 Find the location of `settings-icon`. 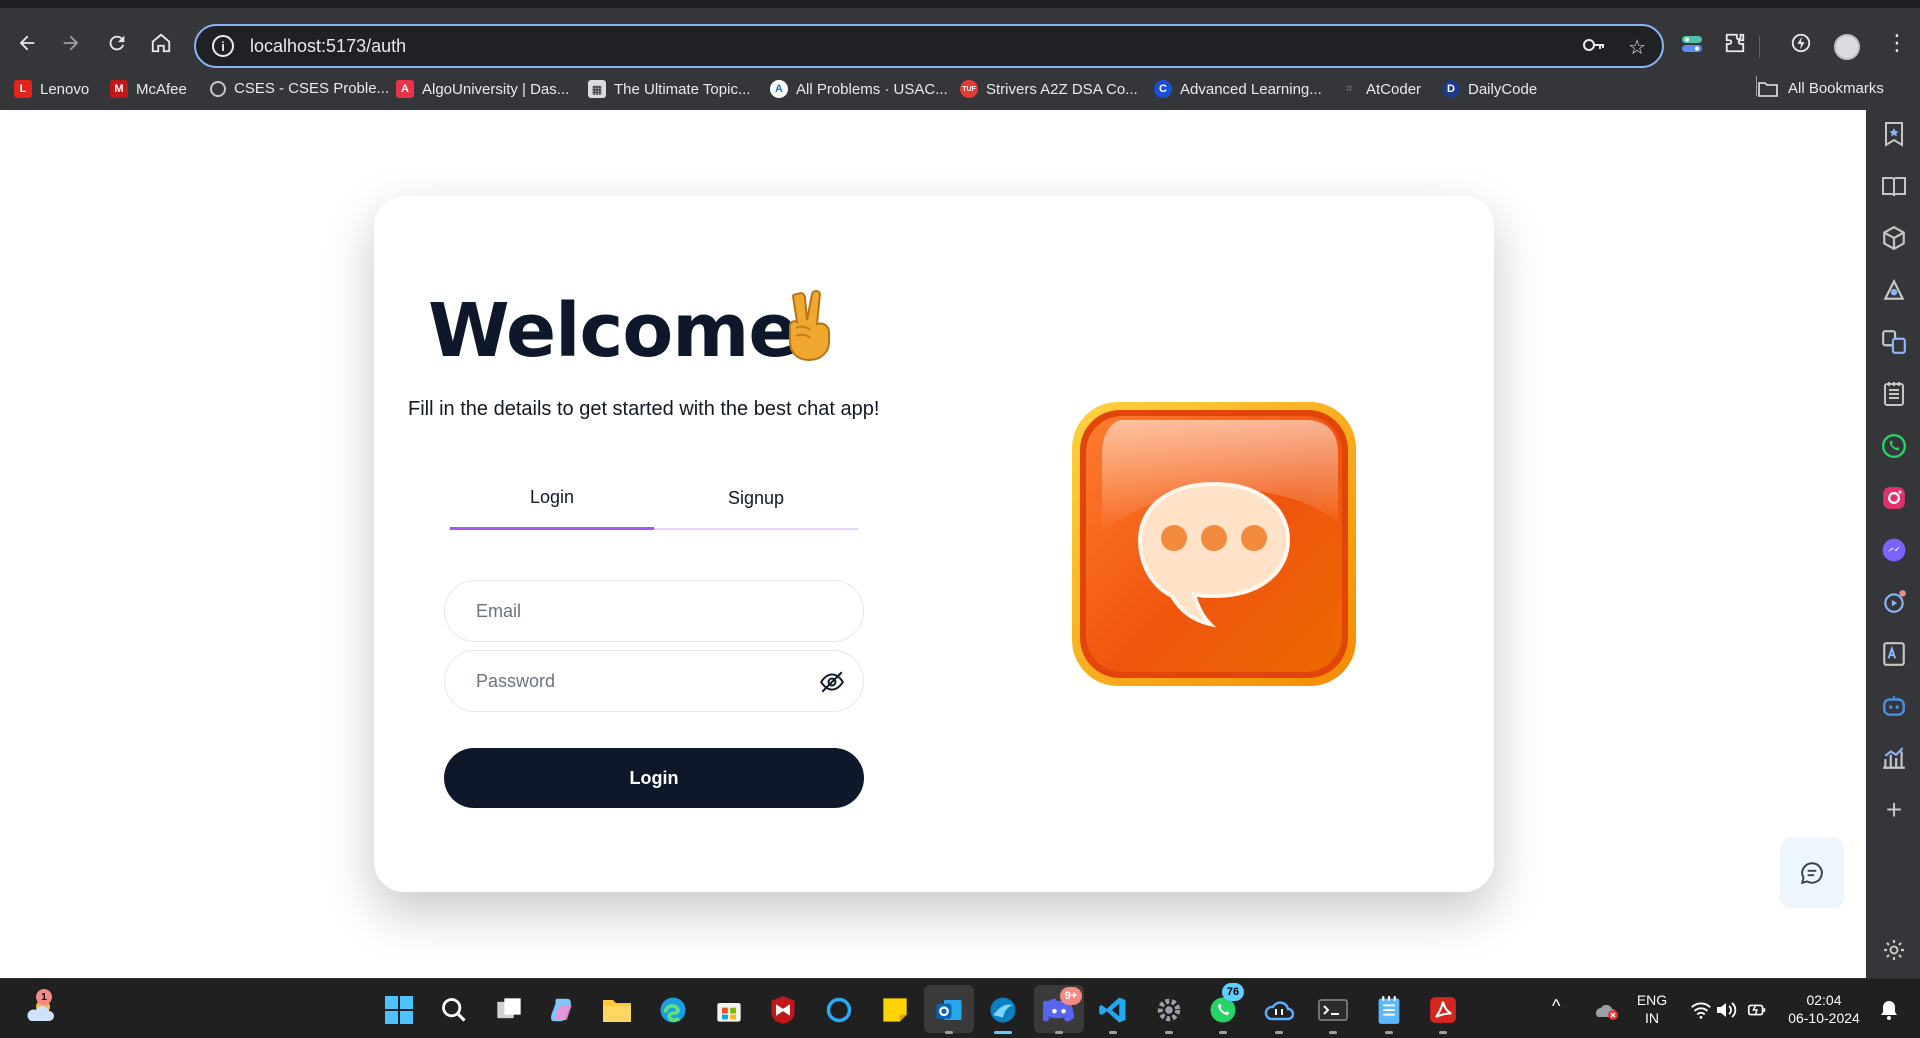

settings-icon is located at coordinates (1169, 1010).